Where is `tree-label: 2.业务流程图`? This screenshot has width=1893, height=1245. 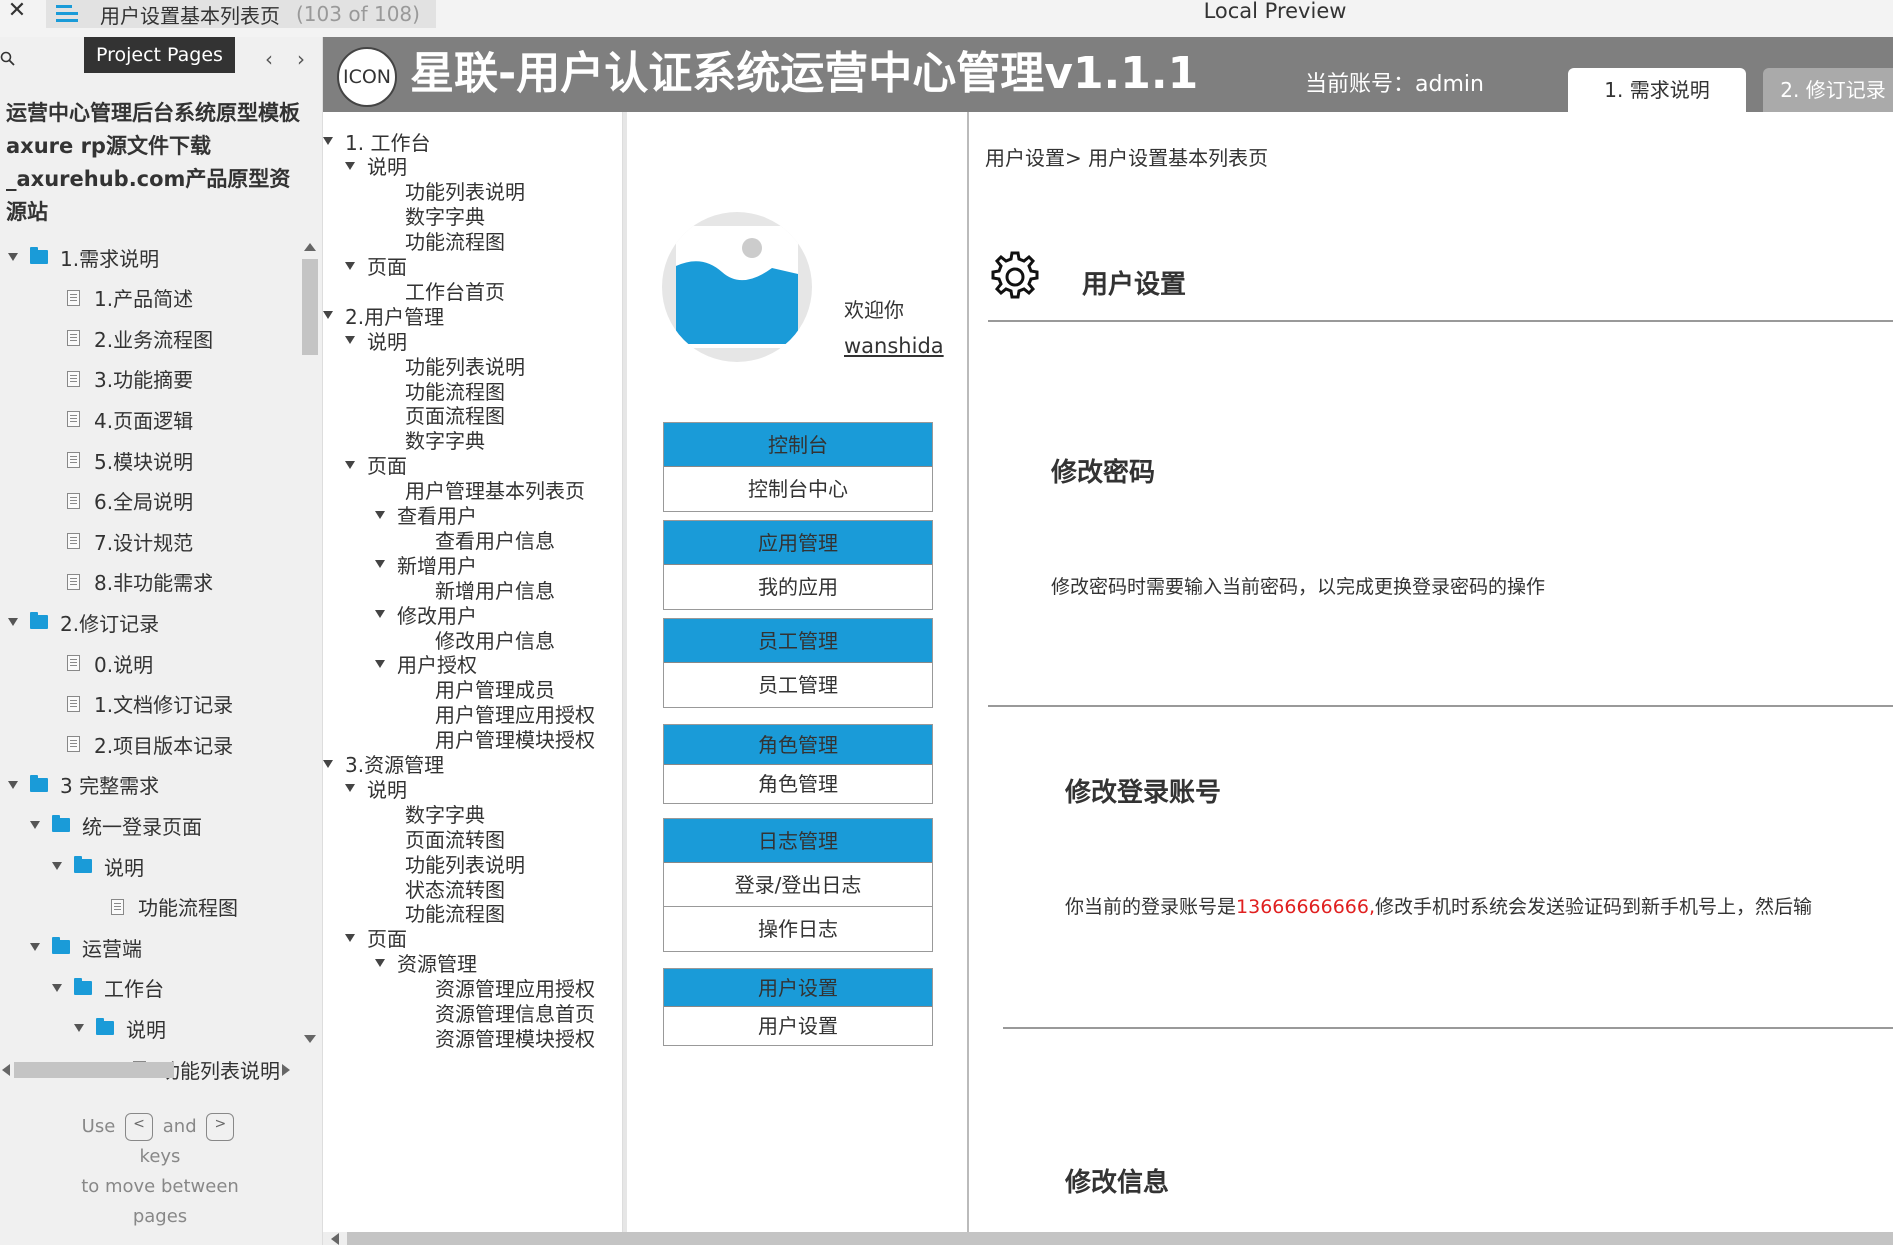
tree-label: 2.业务流程图 is located at coordinates (154, 339).